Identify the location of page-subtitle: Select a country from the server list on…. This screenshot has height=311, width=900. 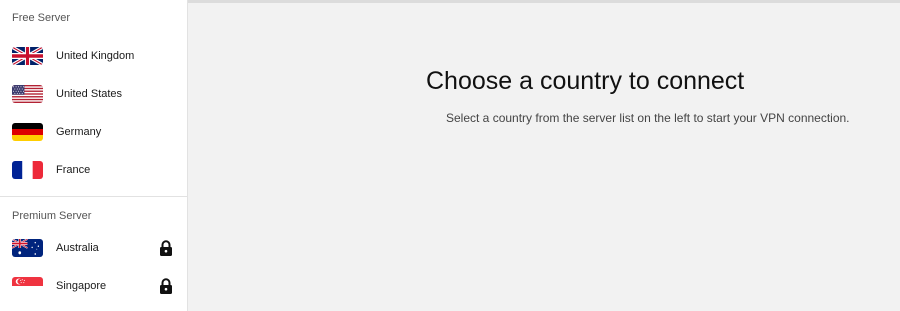
(648, 118).